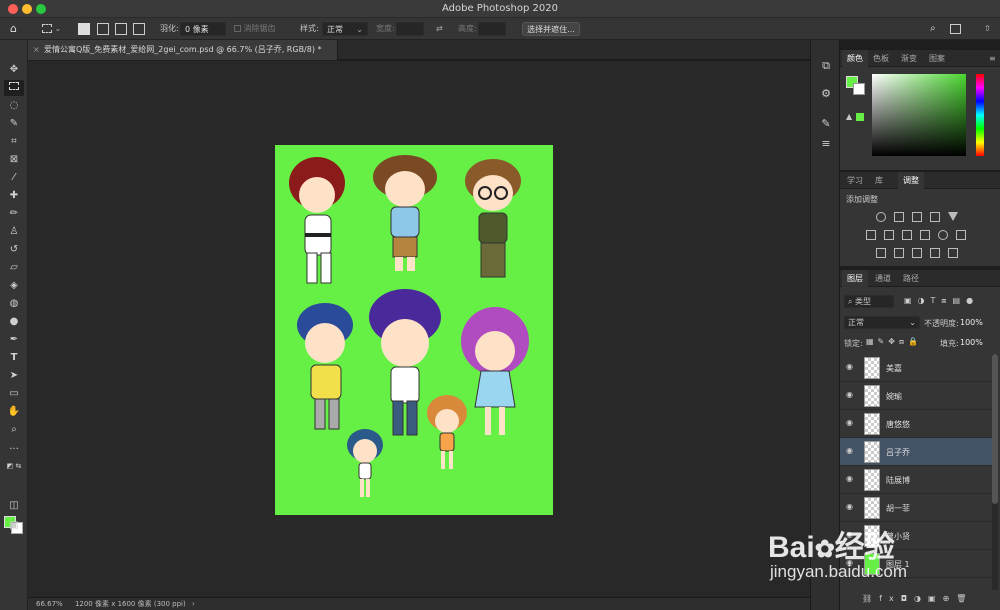  Describe the element at coordinates (907, 235) in the screenshot. I see `black-white-icon` at that location.